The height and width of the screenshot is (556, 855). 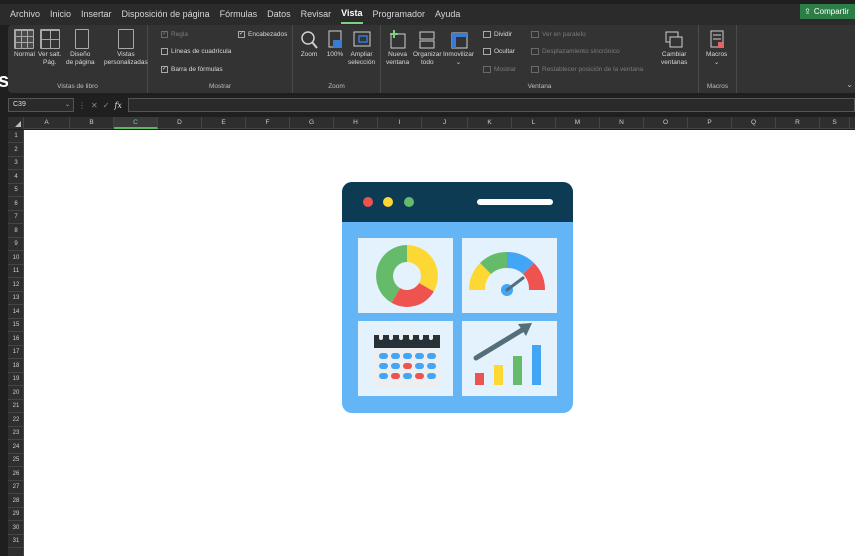 What do you see at coordinates (164, 69) in the screenshot?
I see `formula-bar-check-icon: ✓` at bounding box center [164, 69].